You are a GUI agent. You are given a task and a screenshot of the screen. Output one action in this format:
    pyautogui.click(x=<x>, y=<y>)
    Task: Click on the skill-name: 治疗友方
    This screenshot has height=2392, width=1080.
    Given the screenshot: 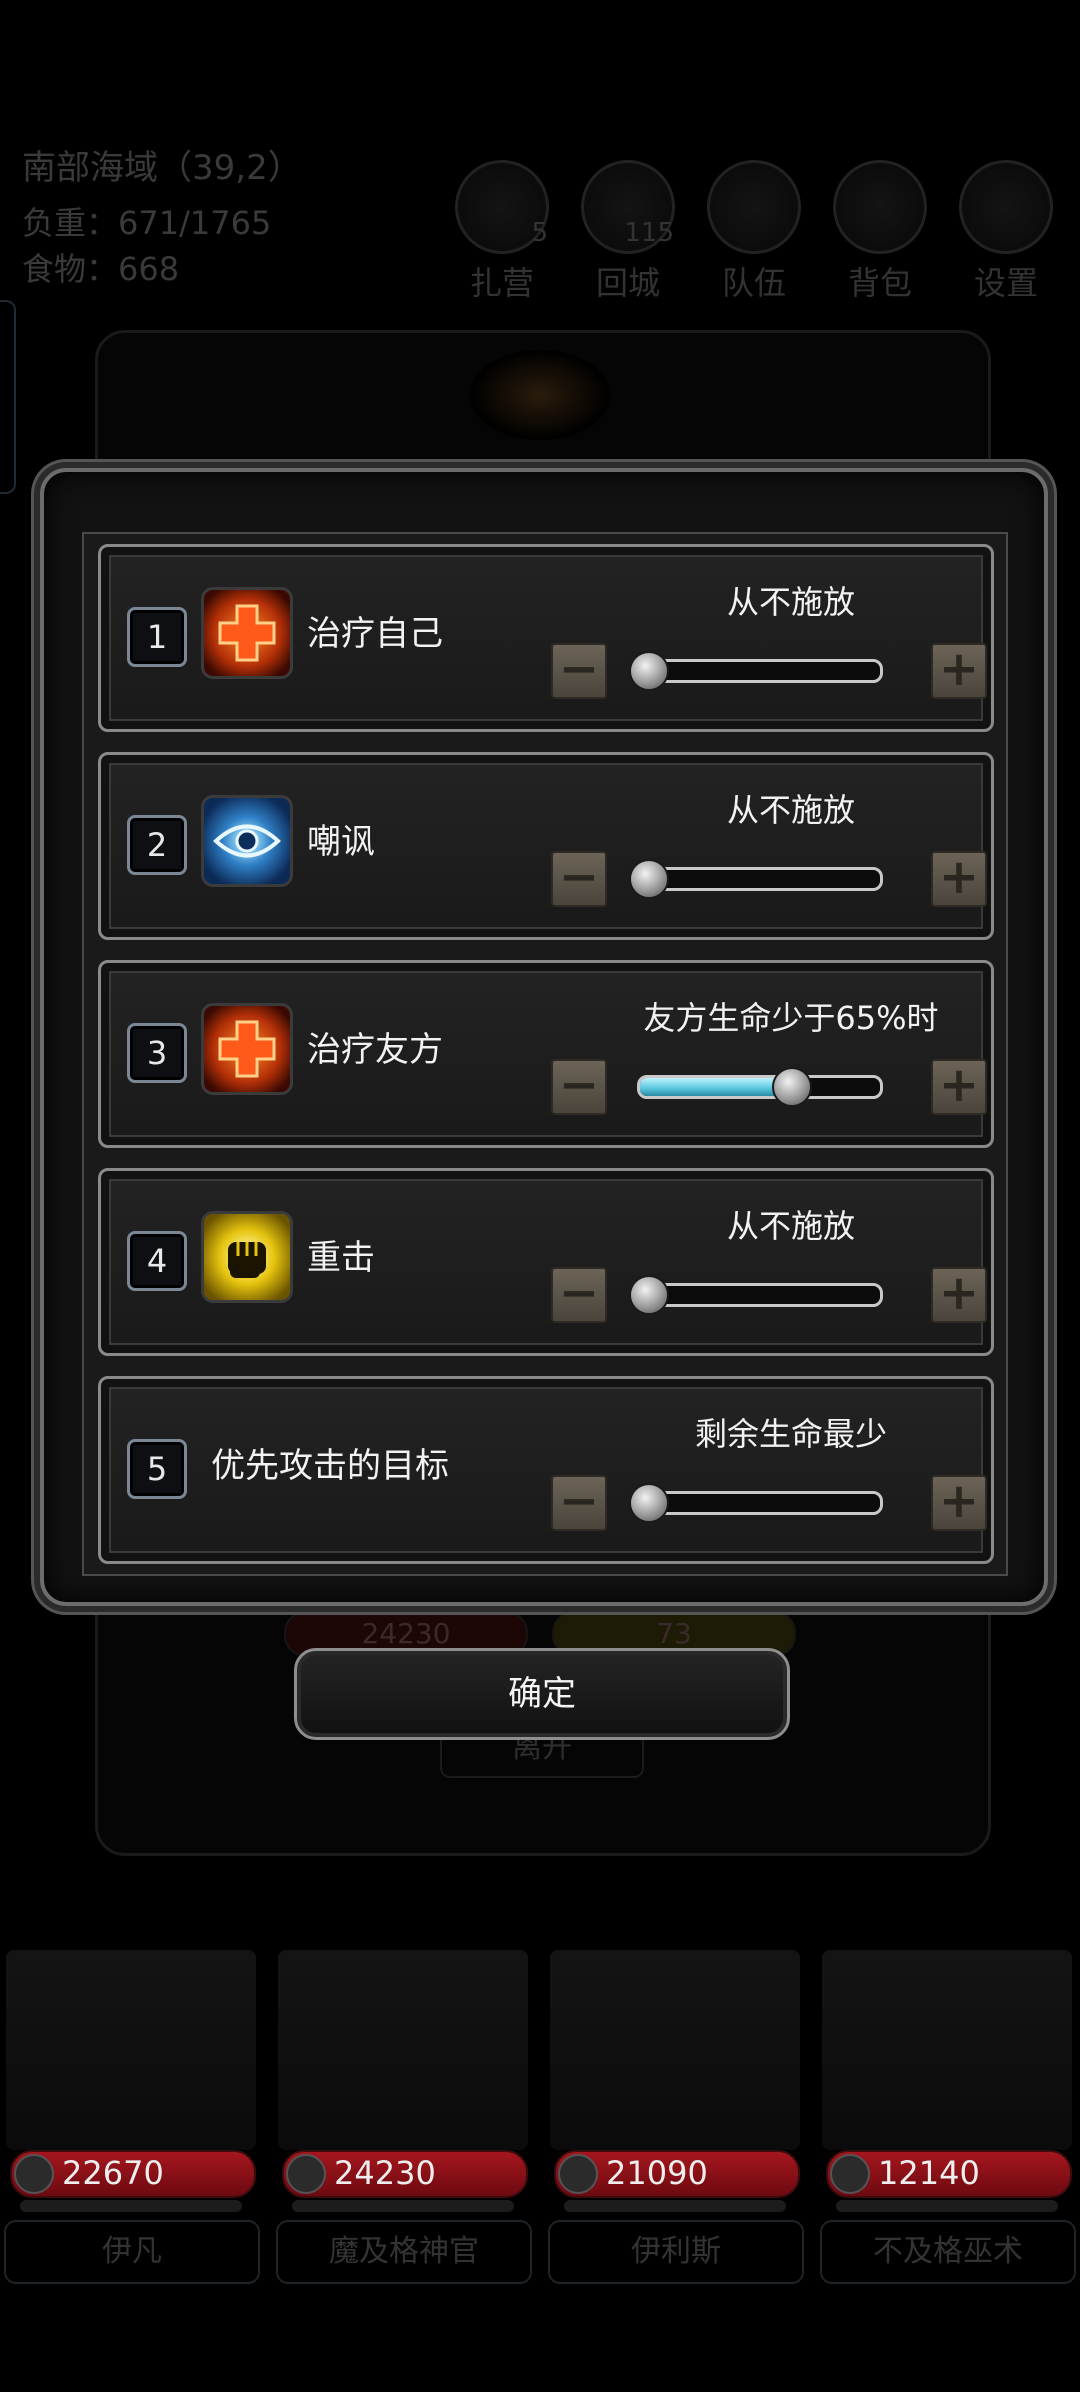 What is the action you would take?
    pyautogui.click(x=375, y=1050)
    